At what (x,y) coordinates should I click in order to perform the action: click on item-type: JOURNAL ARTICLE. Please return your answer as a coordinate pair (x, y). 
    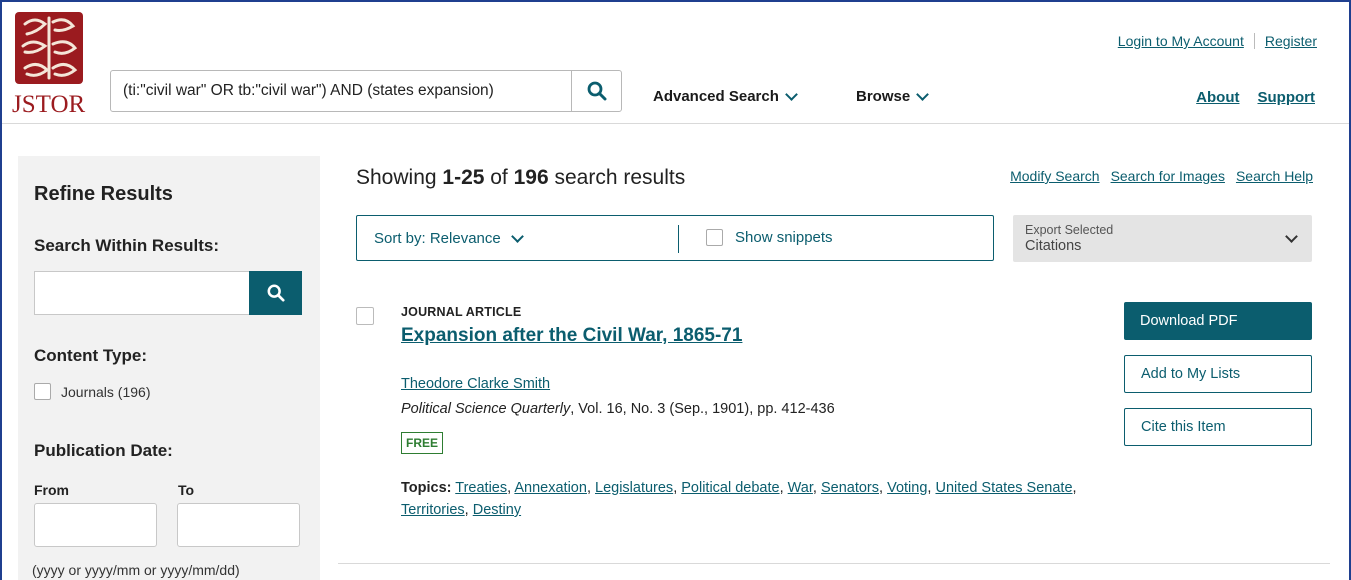
    Looking at the image, I should click on (461, 312).